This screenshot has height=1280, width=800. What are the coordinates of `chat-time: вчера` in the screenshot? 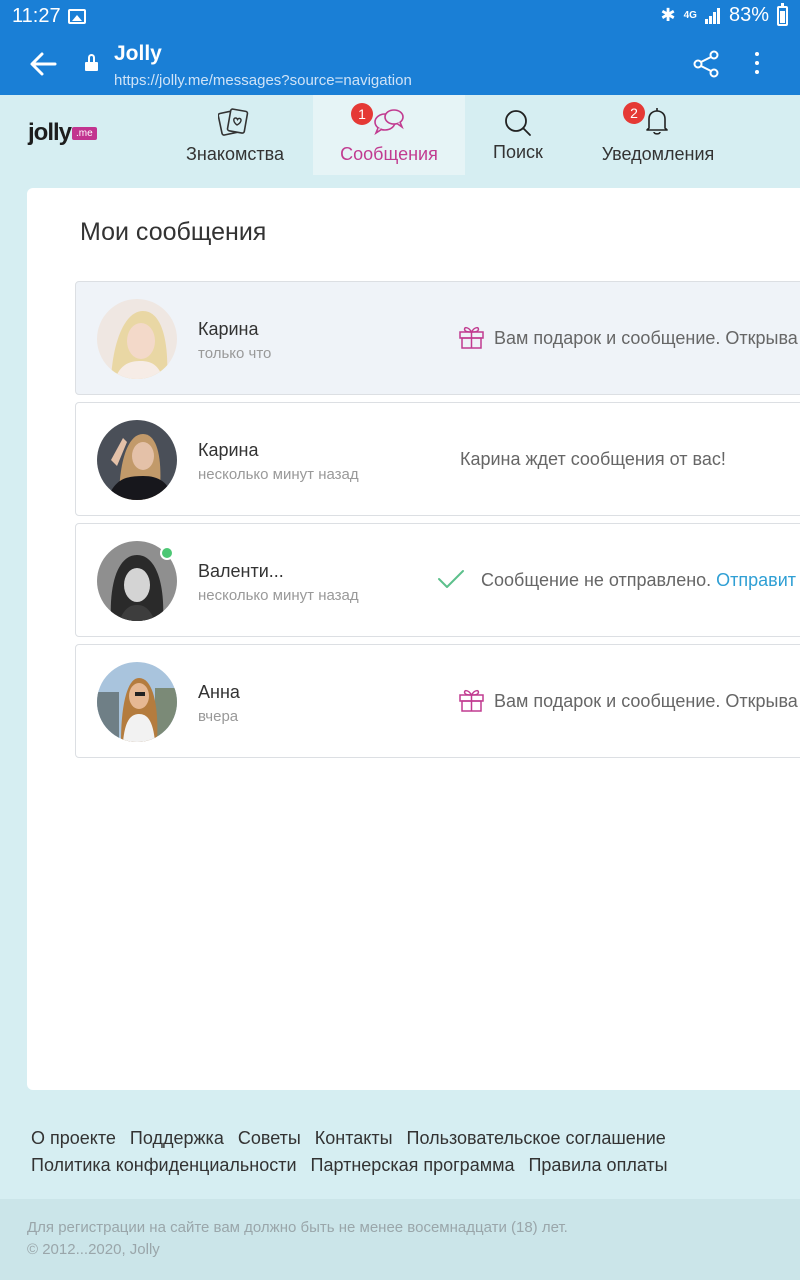 It's located at (218, 716).